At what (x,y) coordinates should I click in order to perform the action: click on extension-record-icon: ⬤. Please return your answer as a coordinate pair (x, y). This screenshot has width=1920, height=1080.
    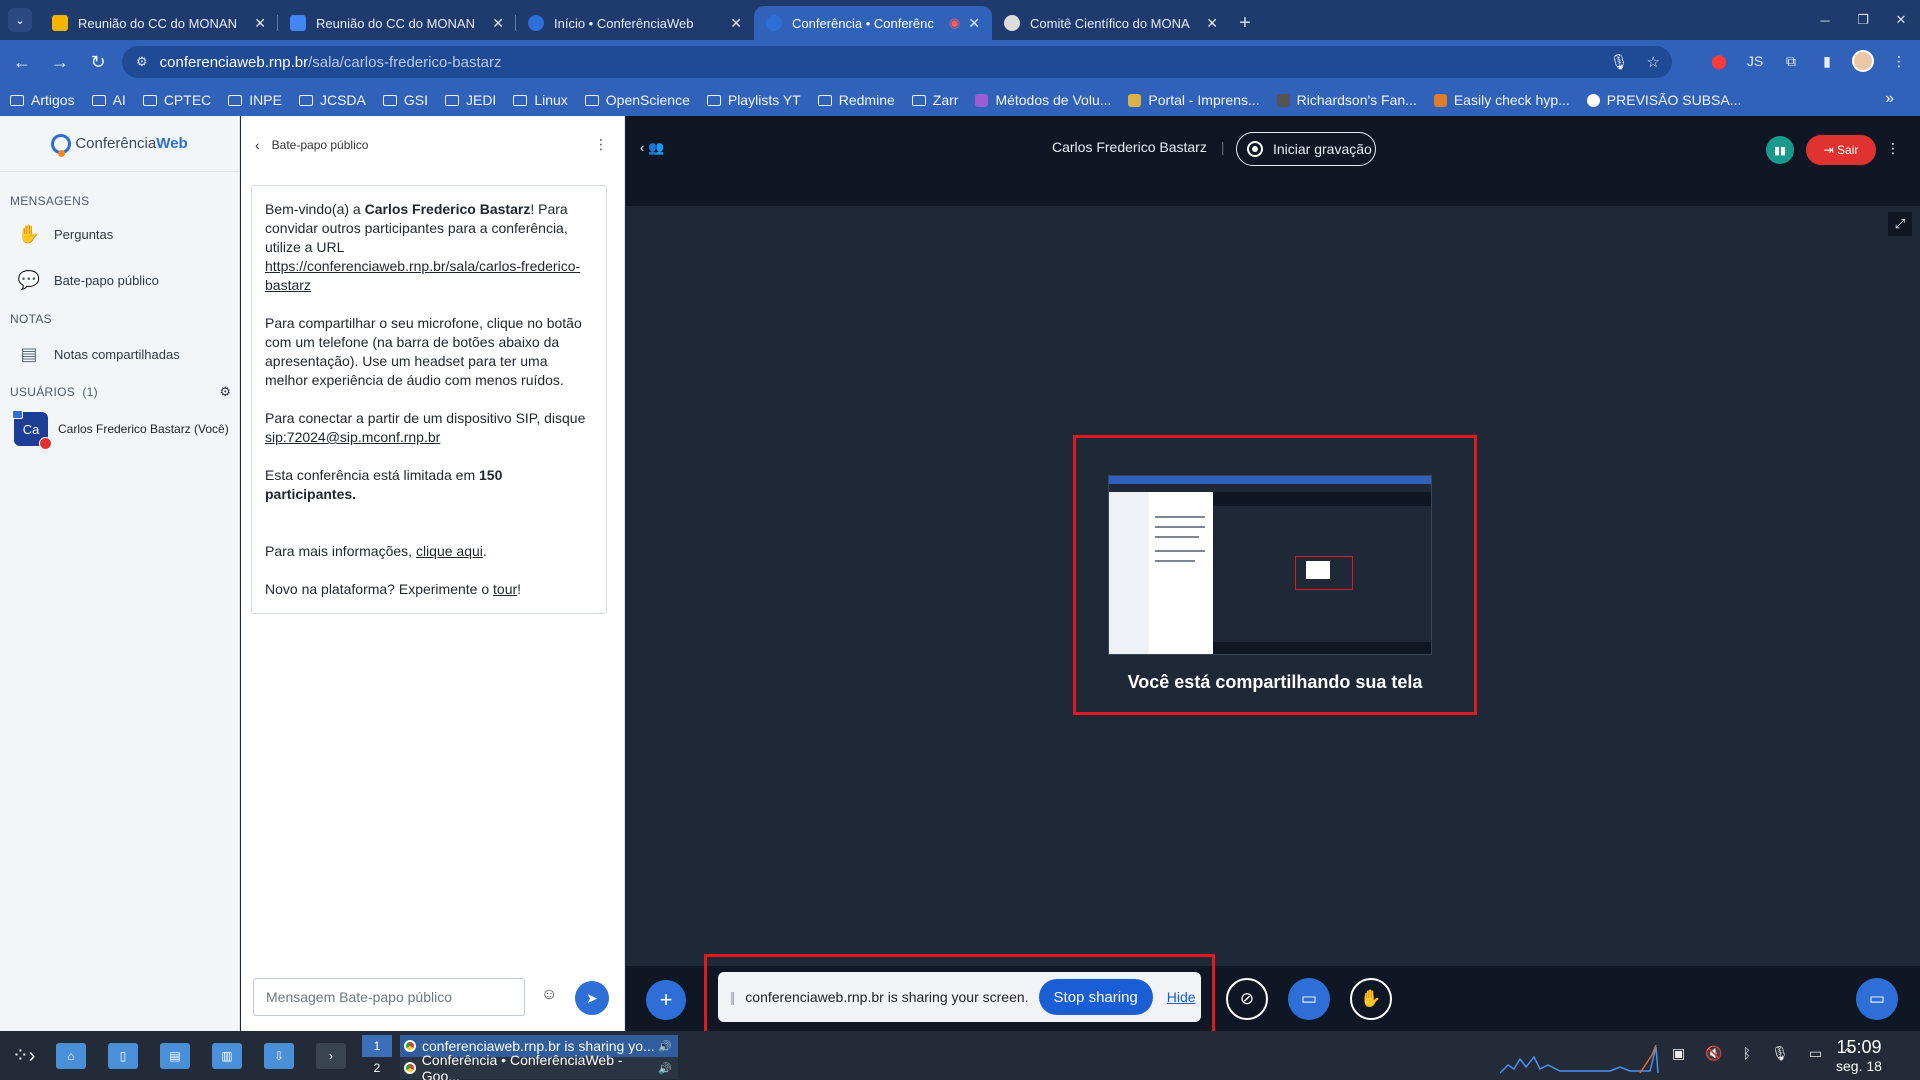
    Looking at the image, I should click on (1719, 61).